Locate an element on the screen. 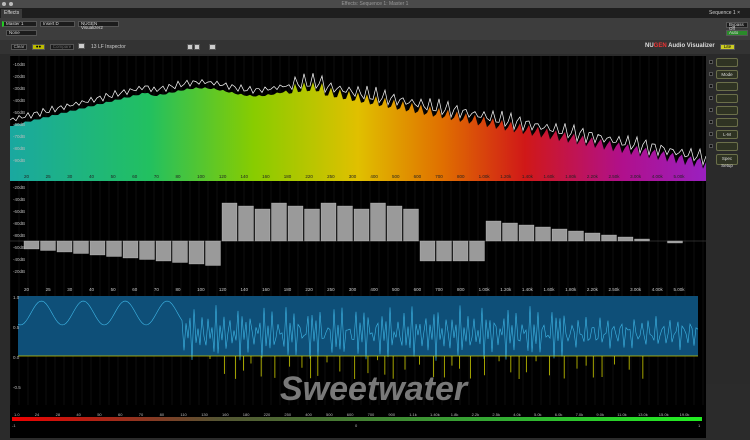 The height and width of the screenshot is (440, 750). meter-freq-label: 40 is located at coordinates (78, 414).